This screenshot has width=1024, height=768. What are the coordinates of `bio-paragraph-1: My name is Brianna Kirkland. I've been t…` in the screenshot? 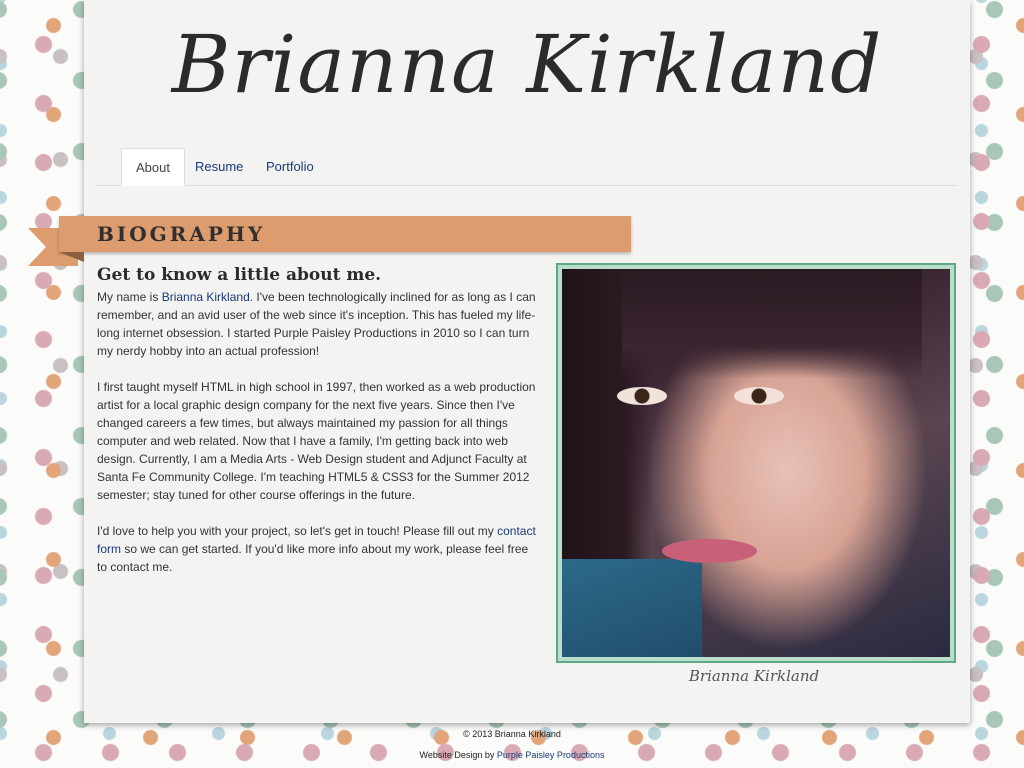 It's located at (317, 324).